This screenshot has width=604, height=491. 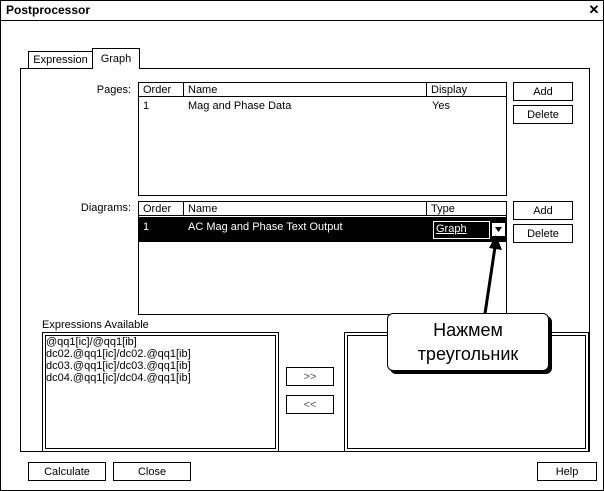 I want to click on callout-line-2: треугольник, so click(x=468, y=354).